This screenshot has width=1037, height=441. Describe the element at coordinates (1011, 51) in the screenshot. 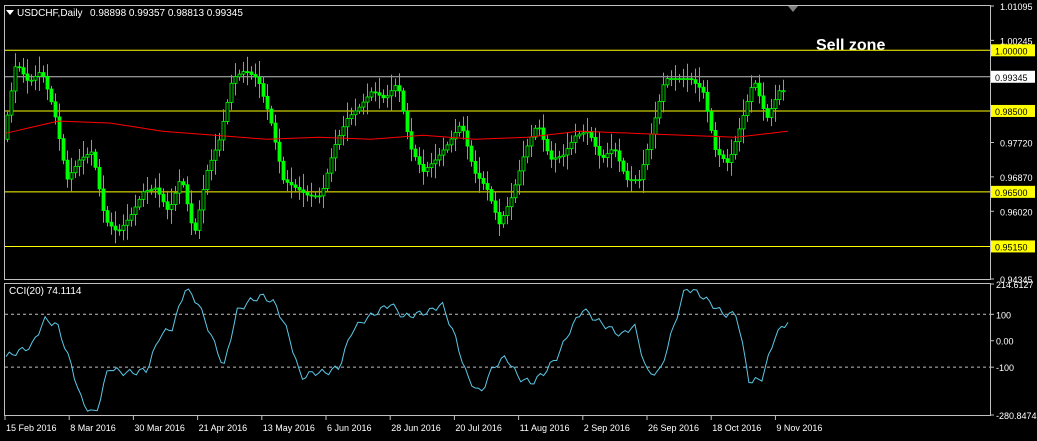

I see `level-label-0: 1.00000` at that location.